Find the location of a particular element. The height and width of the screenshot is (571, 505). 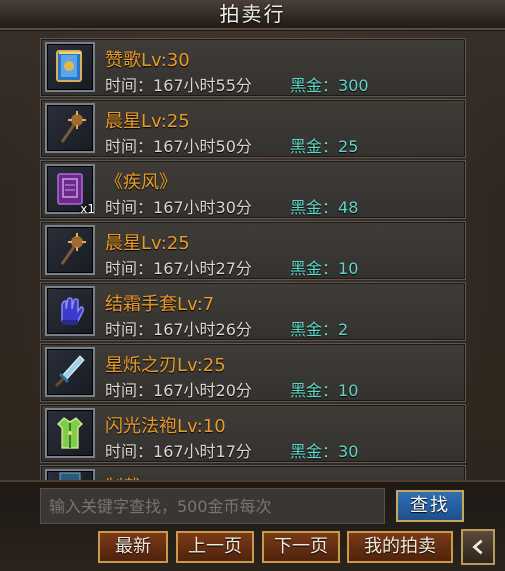

item-name: 闪光法袍Lv:10 is located at coordinates (165, 426).